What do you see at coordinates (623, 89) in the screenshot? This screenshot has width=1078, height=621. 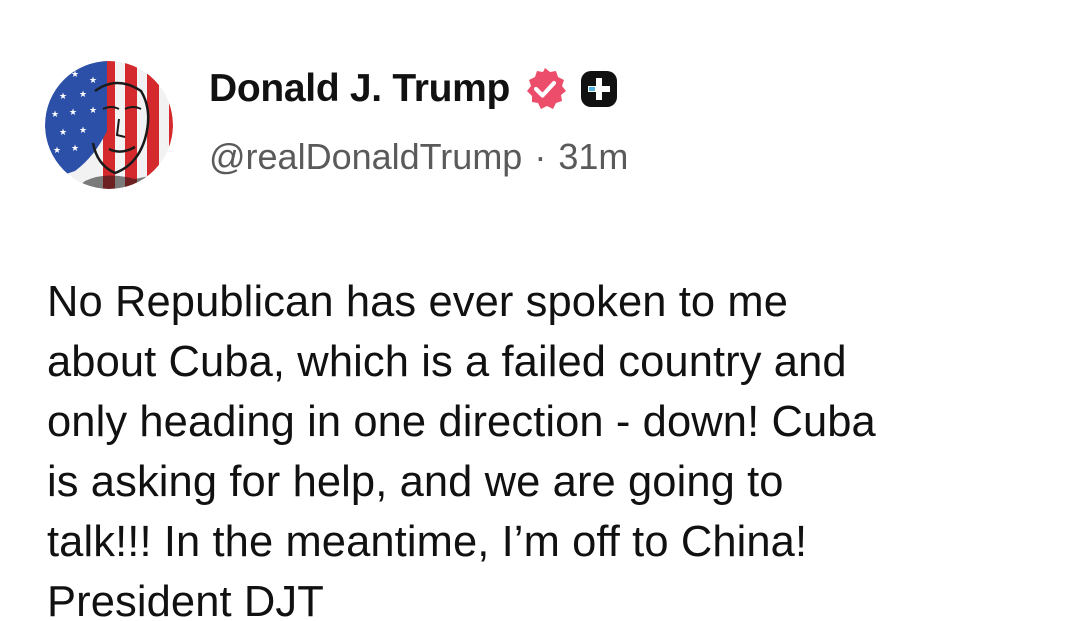 I see `name-row: Donald J. Trump` at bounding box center [623, 89].